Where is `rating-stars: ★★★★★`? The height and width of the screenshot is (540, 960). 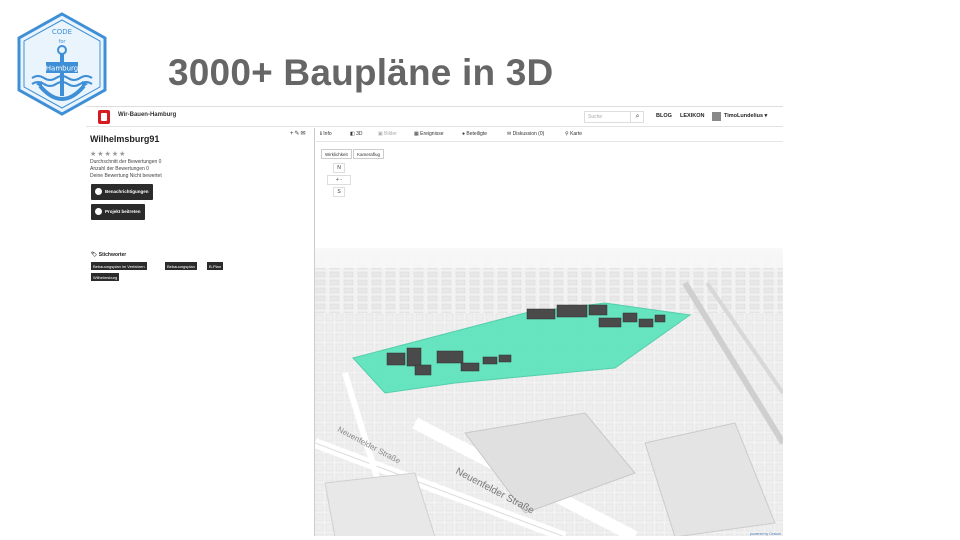 rating-stars: ★★★★★ is located at coordinates (108, 154).